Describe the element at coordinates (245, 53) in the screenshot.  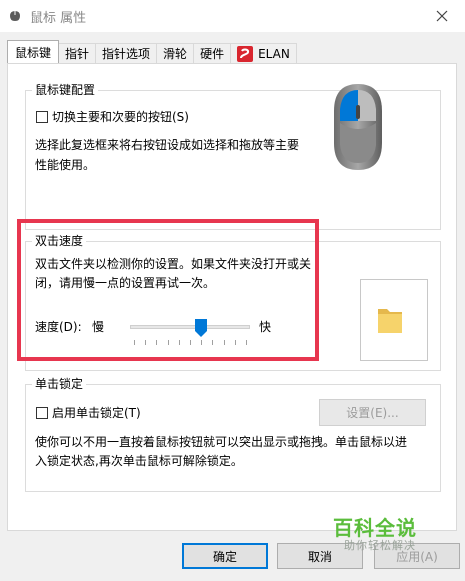
I see `elan-icon` at that location.